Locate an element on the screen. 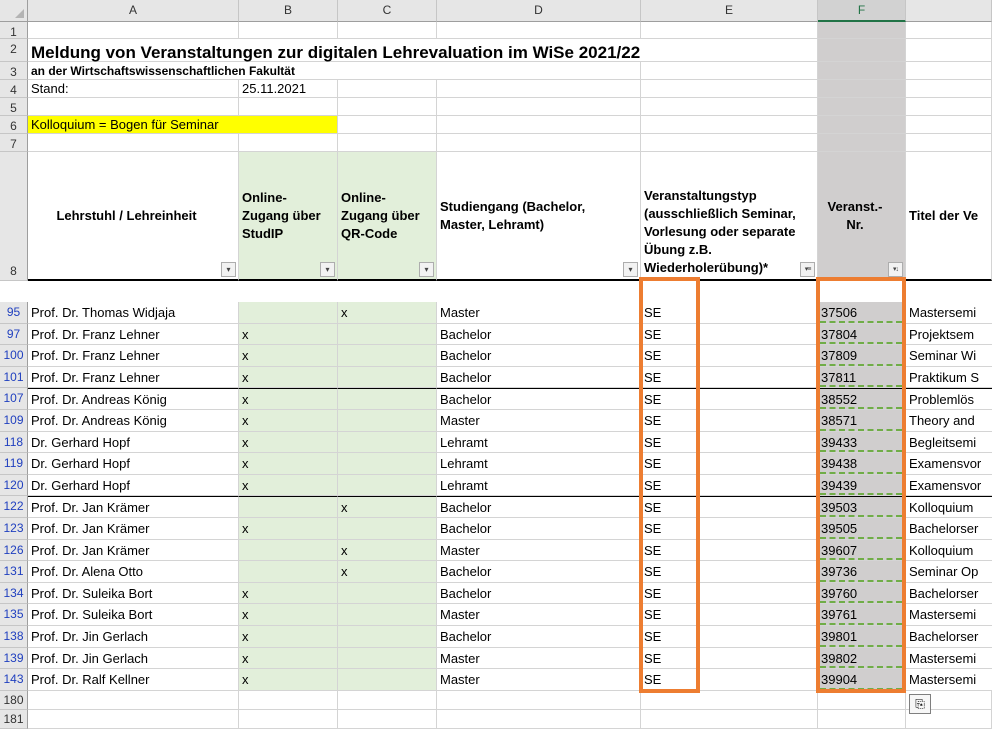 The height and width of the screenshot is (729, 992). cell-titel: Projektsem is located at coordinates (949, 335).